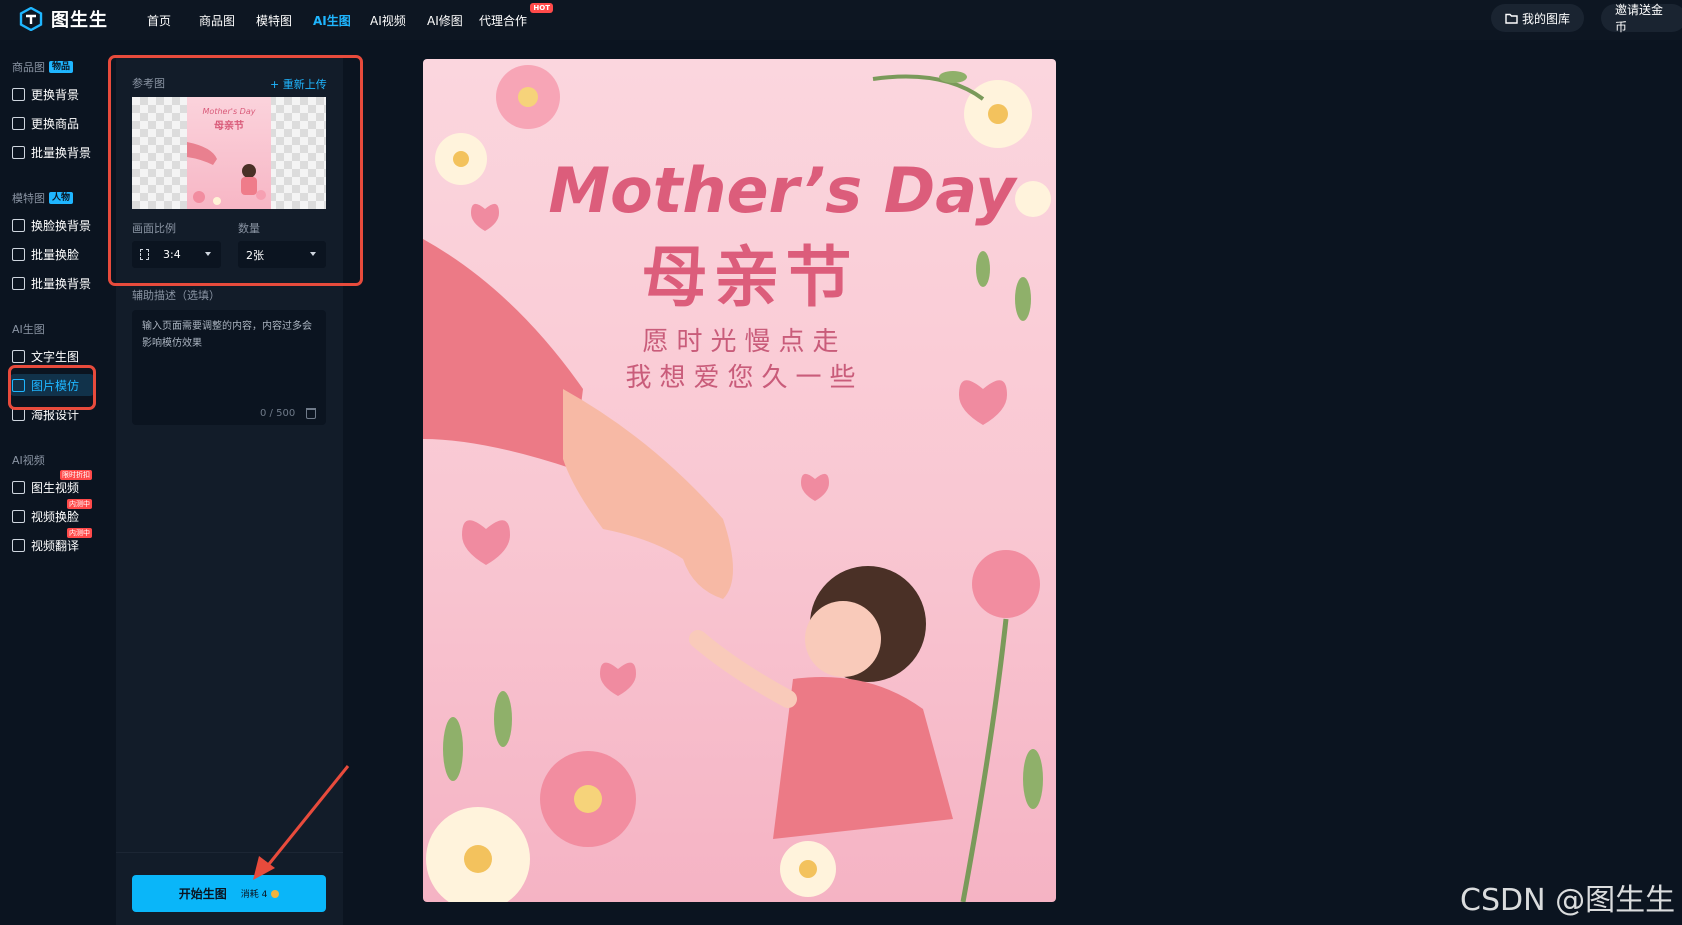 Image resolution: width=1682 pixels, height=925 pixels. What do you see at coordinates (52, 387) in the screenshot?
I see `sidebar-highlight-box` at bounding box center [52, 387].